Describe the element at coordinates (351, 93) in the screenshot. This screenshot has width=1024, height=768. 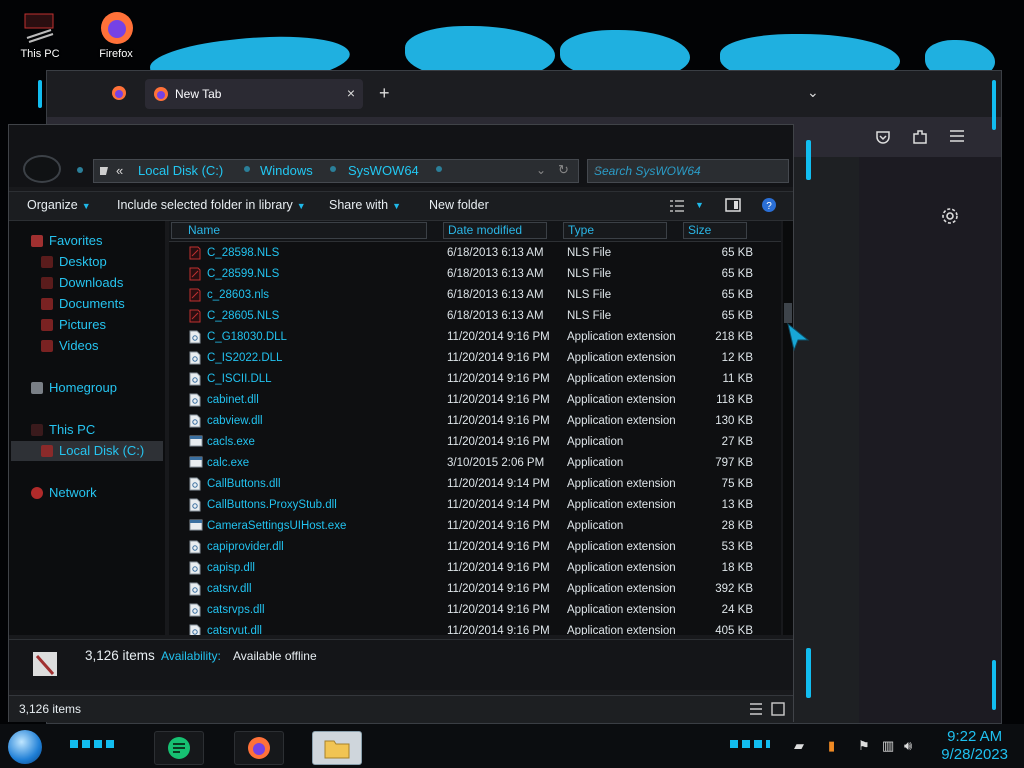
I see `close-tab-icon: ×` at that location.